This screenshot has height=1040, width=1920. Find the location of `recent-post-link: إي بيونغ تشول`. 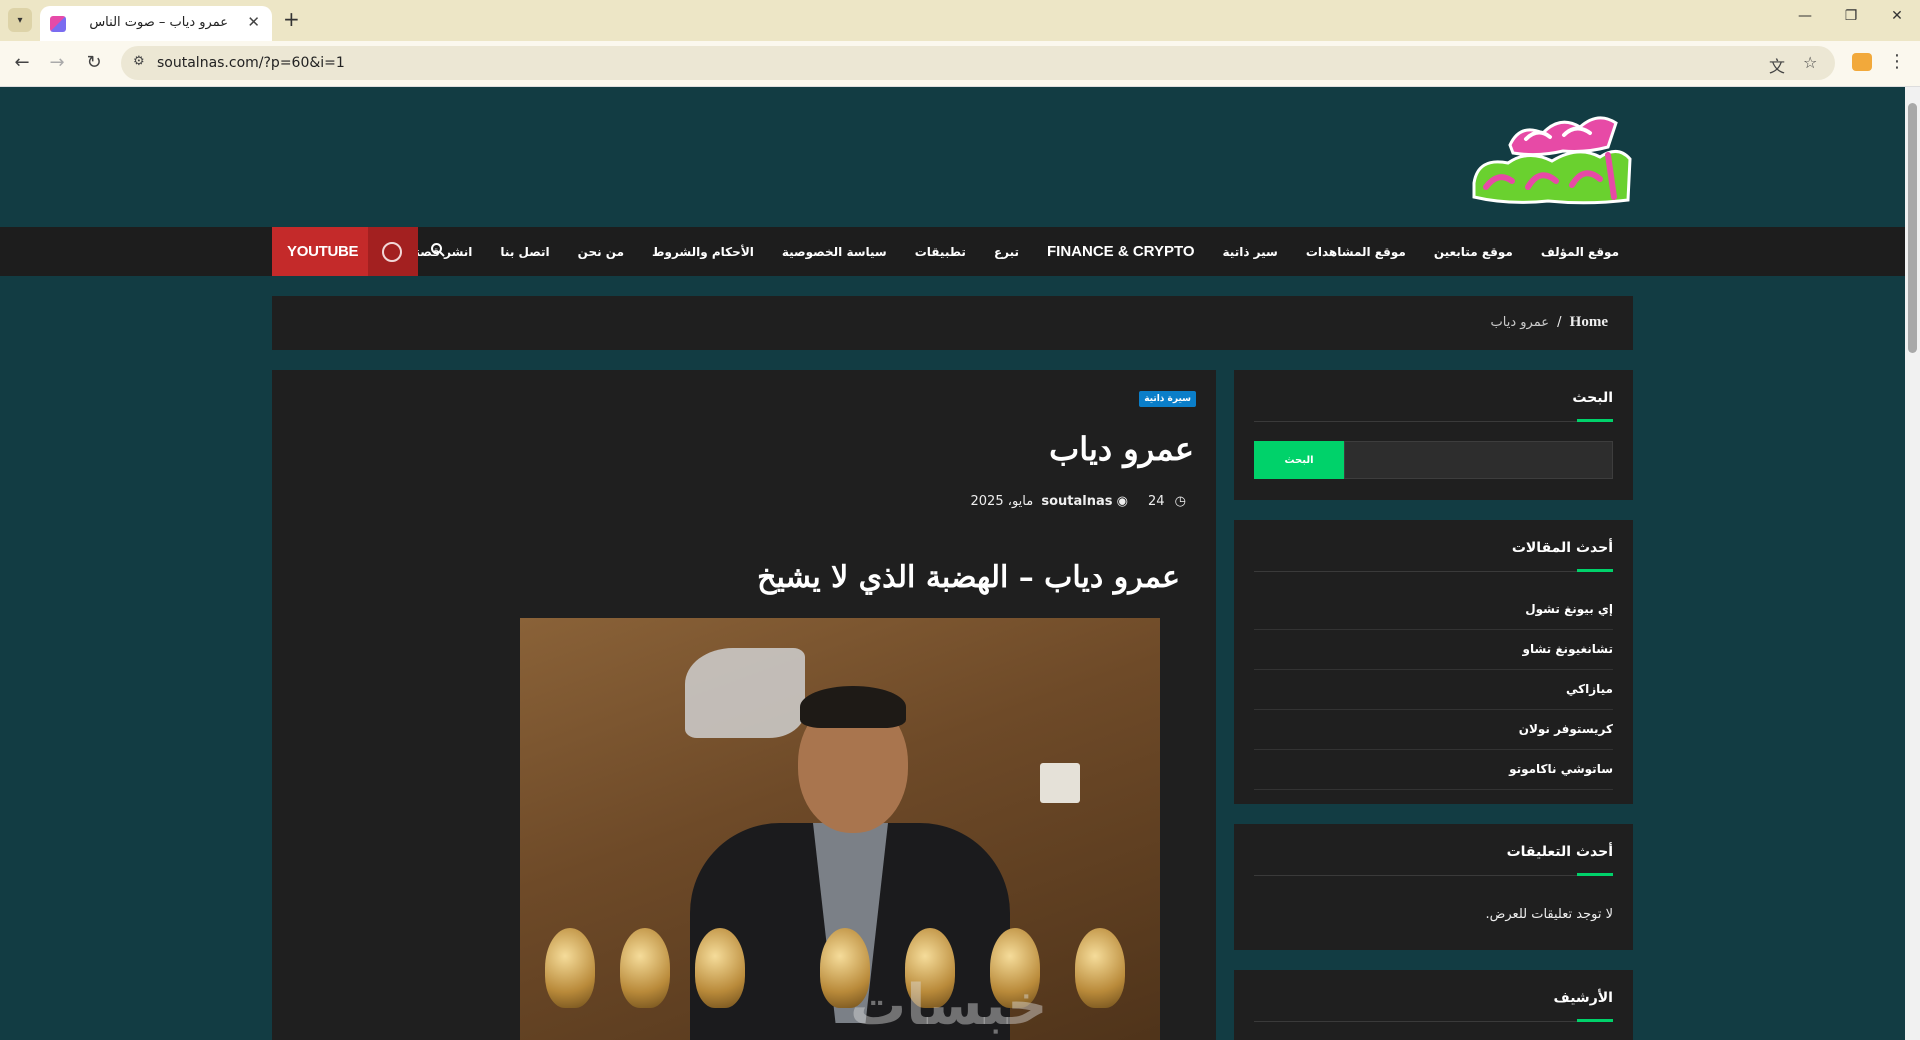

recent-post-link: إي بيونغ تشول is located at coordinates (1433, 610).